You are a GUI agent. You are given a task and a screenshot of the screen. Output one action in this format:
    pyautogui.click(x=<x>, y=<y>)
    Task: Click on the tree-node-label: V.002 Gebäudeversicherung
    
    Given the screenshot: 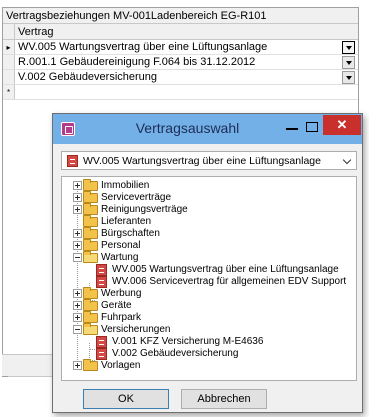 What is the action you would take?
    pyautogui.click(x=175, y=353)
    